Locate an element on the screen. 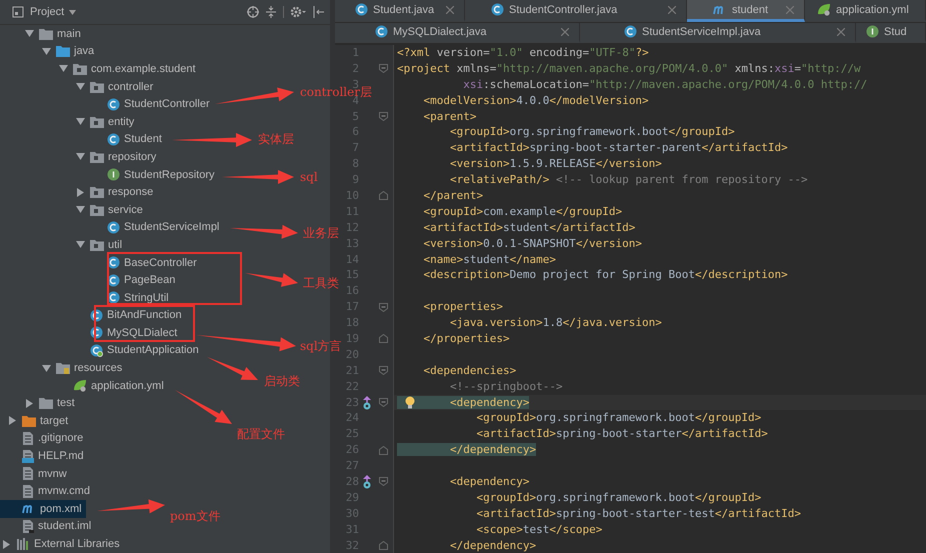  lightbulb-icon is located at coordinates (410, 402).